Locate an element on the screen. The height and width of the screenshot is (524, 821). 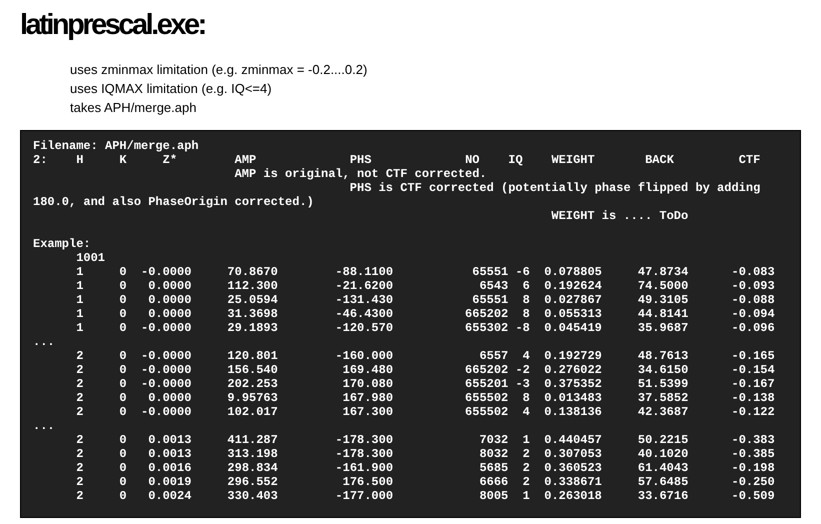
data-row: 1 0 0.0000 25.0594 -131.430 65551 8 0.027867 49.3105 -0.088 is located at coordinates (425, 300).